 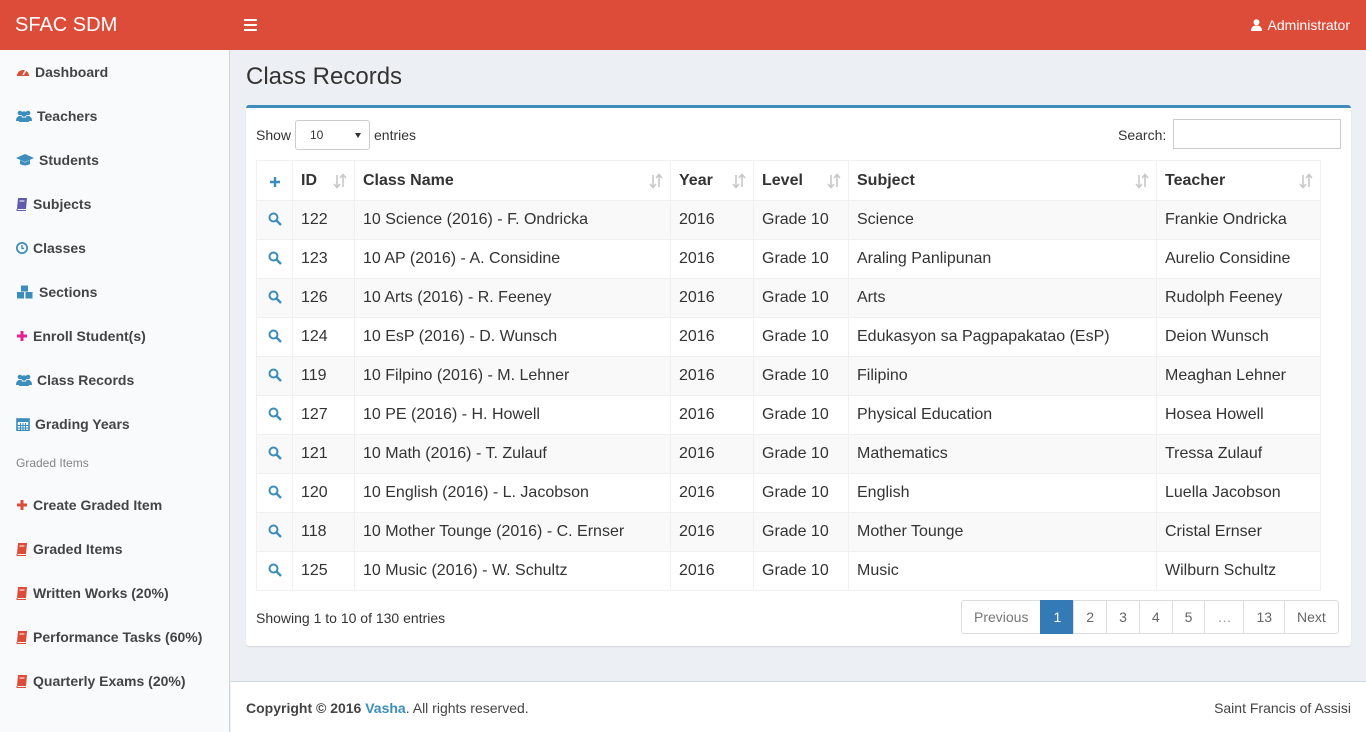 What do you see at coordinates (1238, 376) in the screenshot?
I see `cell-teacher: Meaghan Lehner` at bounding box center [1238, 376].